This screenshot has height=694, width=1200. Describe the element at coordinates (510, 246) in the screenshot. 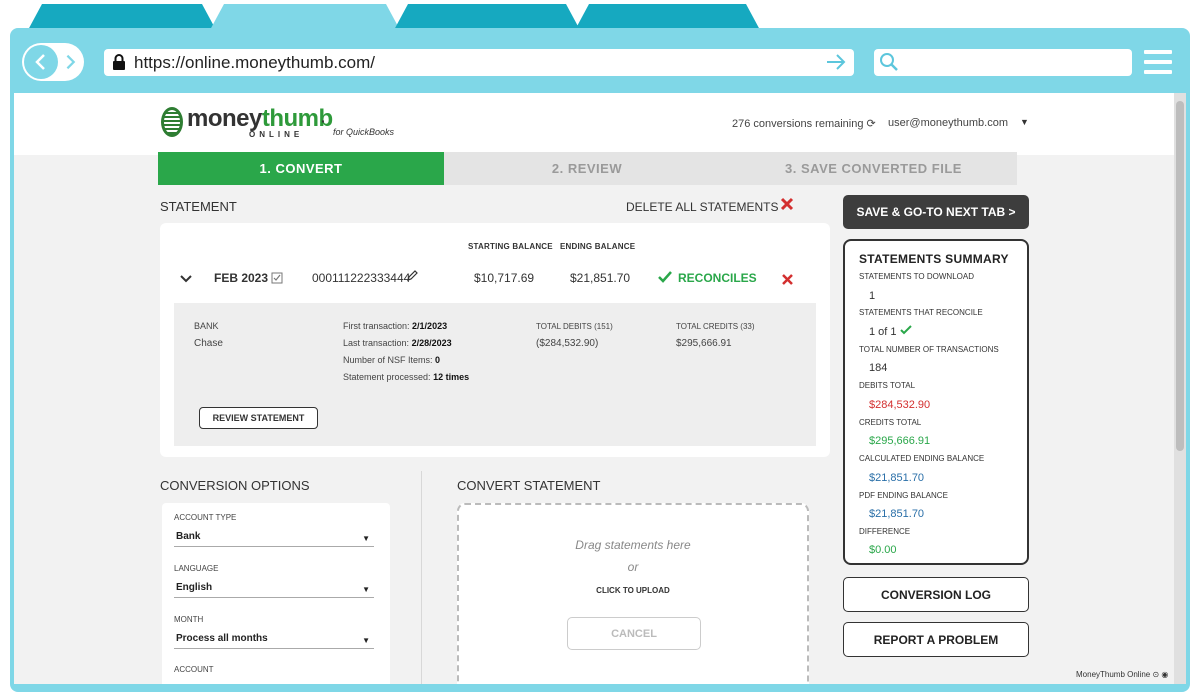

I see `starting-balance-header: STARTING BALANCE` at that location.